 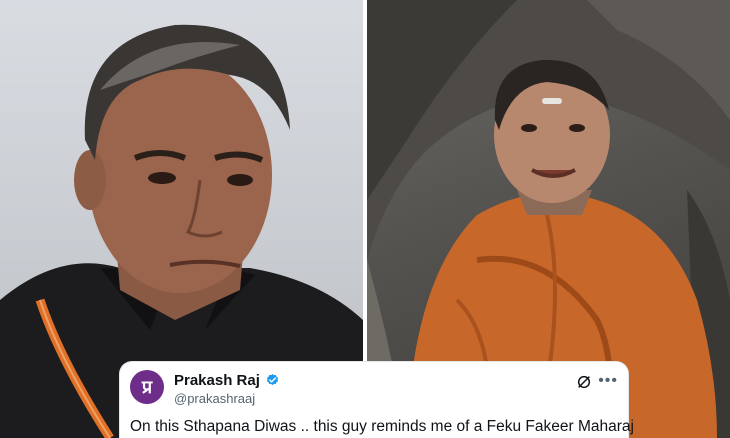 What do you see at coordinates (272, 379) in the screenshot?
I see `verified-badge-icon` at bounding box center [272, 379].